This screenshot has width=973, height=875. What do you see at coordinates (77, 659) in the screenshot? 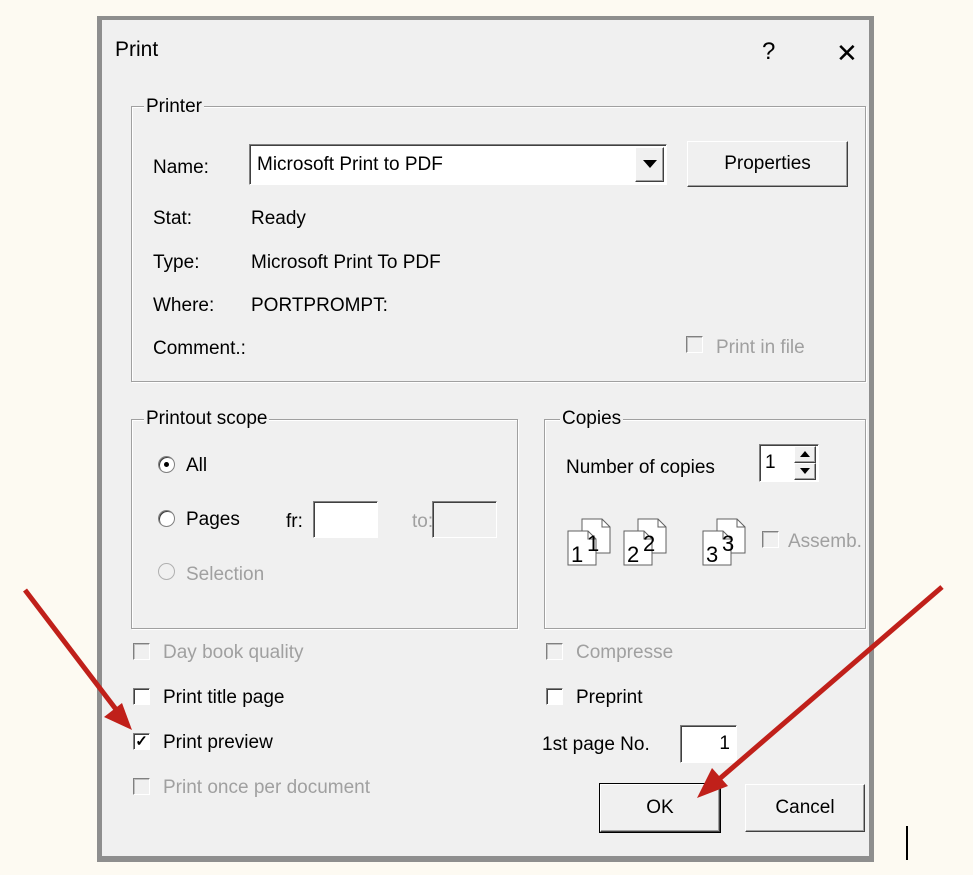
I see `arrow-to-print-preview` at bounding box center [77, 659].